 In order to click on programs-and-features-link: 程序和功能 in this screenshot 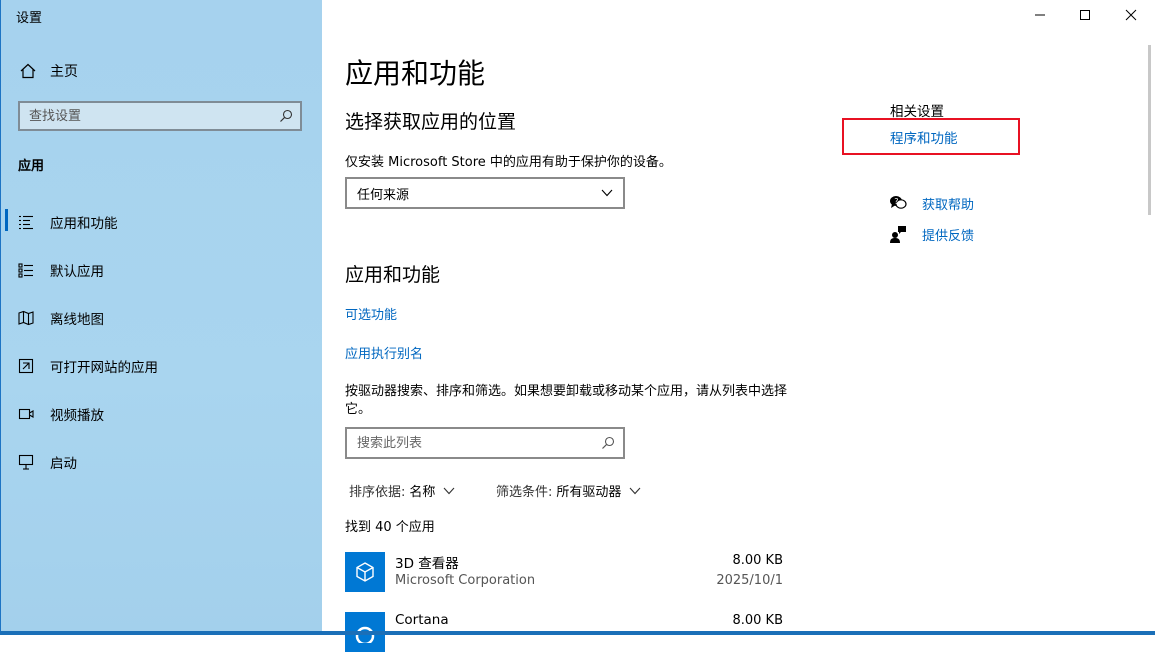, I will do `click(924, 137)`.